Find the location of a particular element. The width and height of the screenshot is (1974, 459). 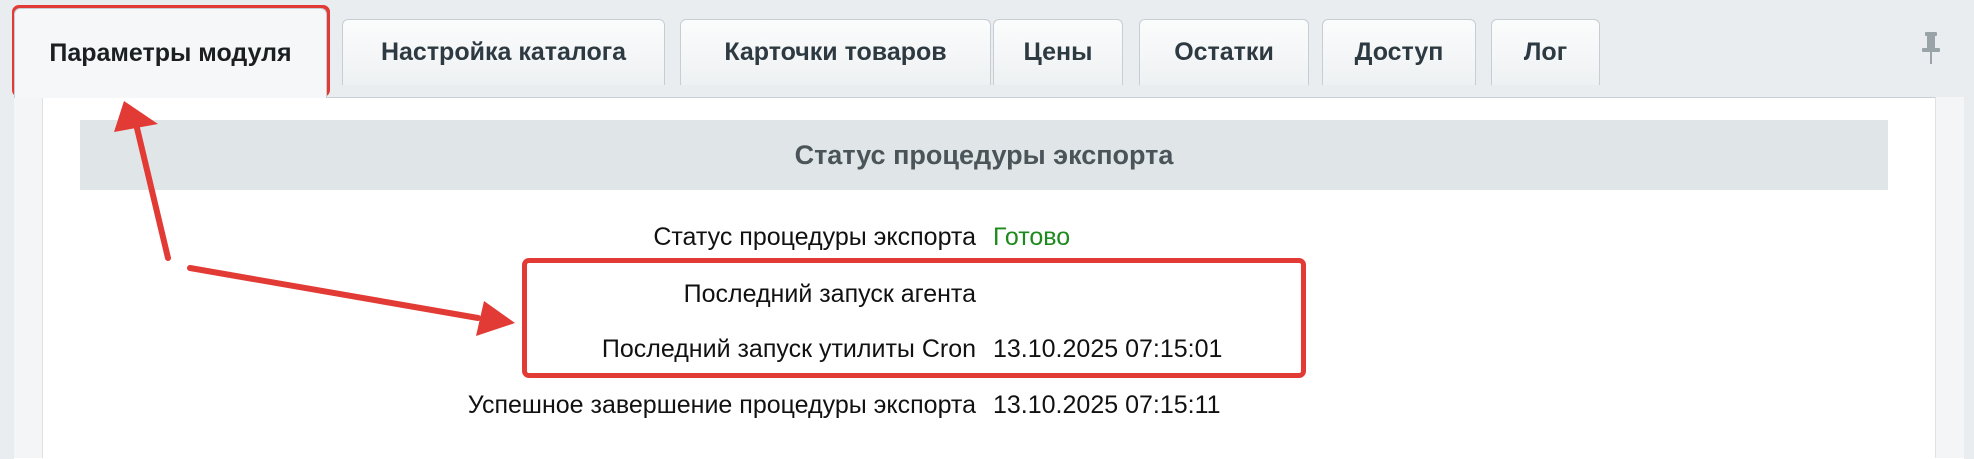

agent-run-label: Последний запуск агента is located at coordinates (829, 294).